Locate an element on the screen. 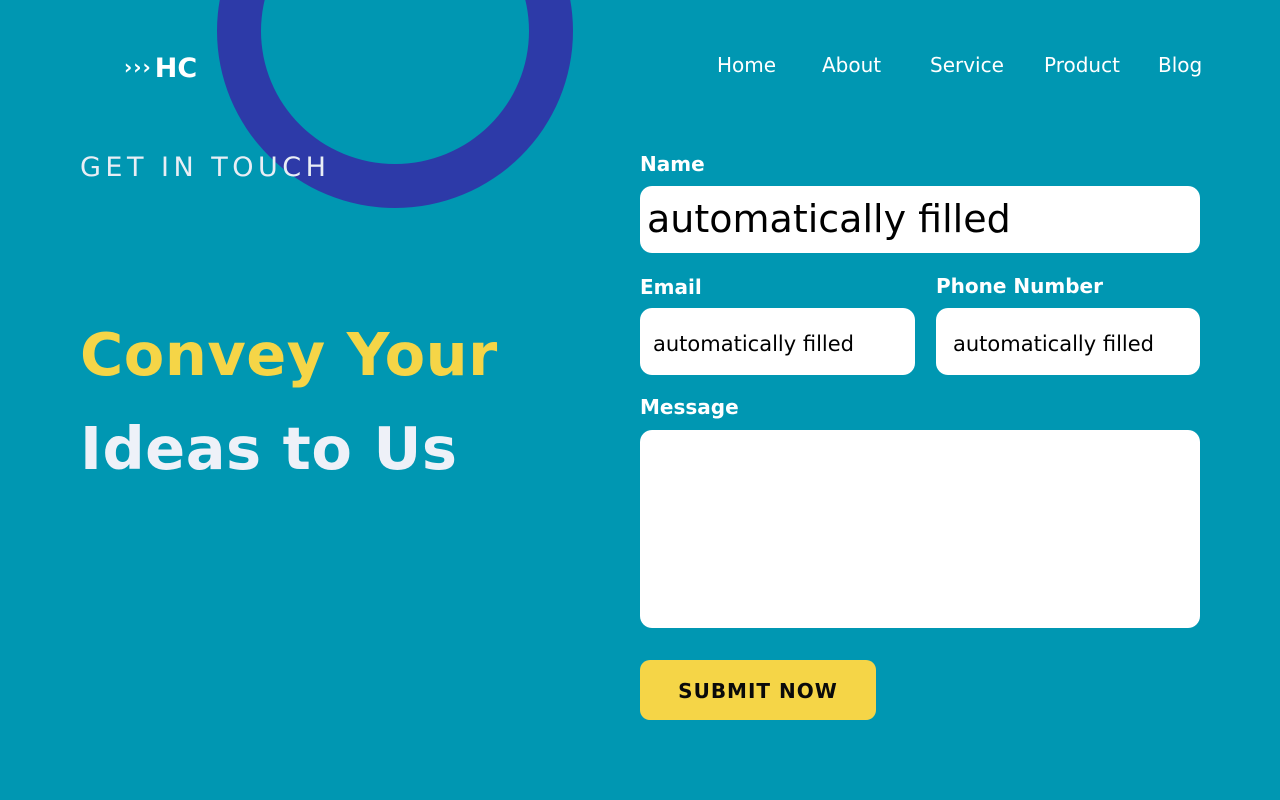  logo-text: HC is located at coordinates (176, 68).